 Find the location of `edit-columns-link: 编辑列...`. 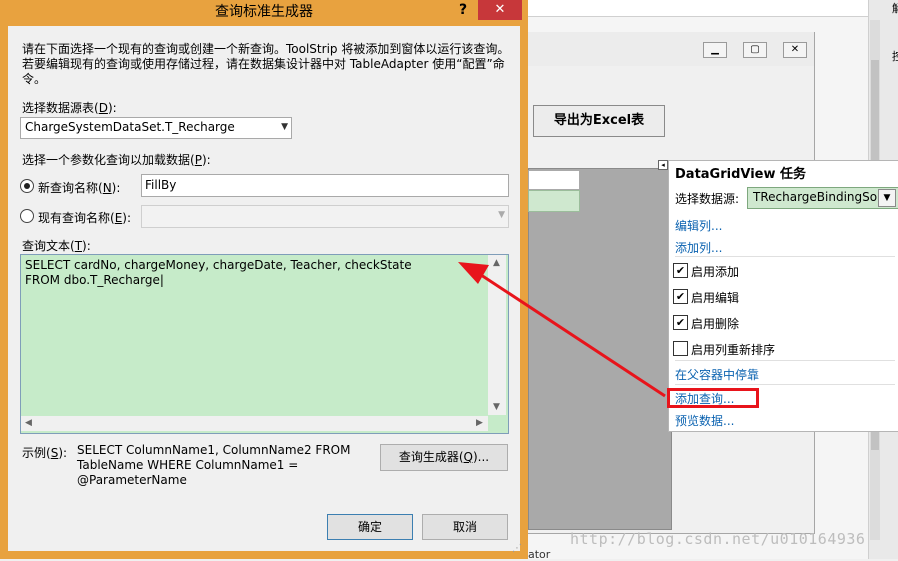

edit-columns-link: 编辑列... is located at coordinates (698, 225).